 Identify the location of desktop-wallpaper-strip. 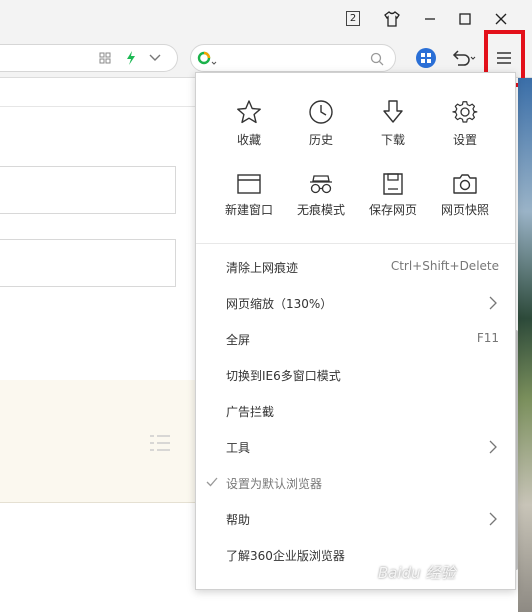
(525, 345).